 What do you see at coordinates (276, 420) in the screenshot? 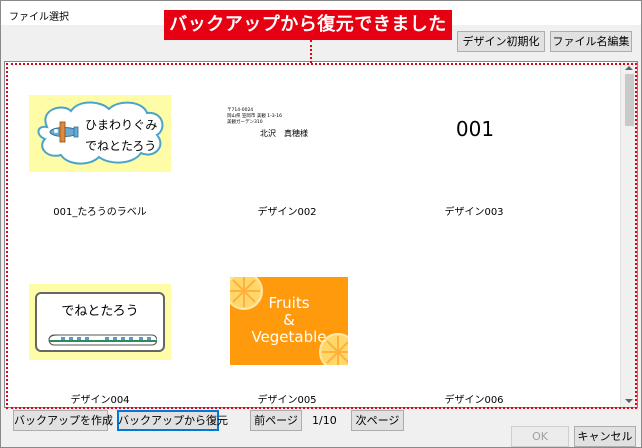
I see `prev-page-button: 前ページ` at bounding box center [276, 420].